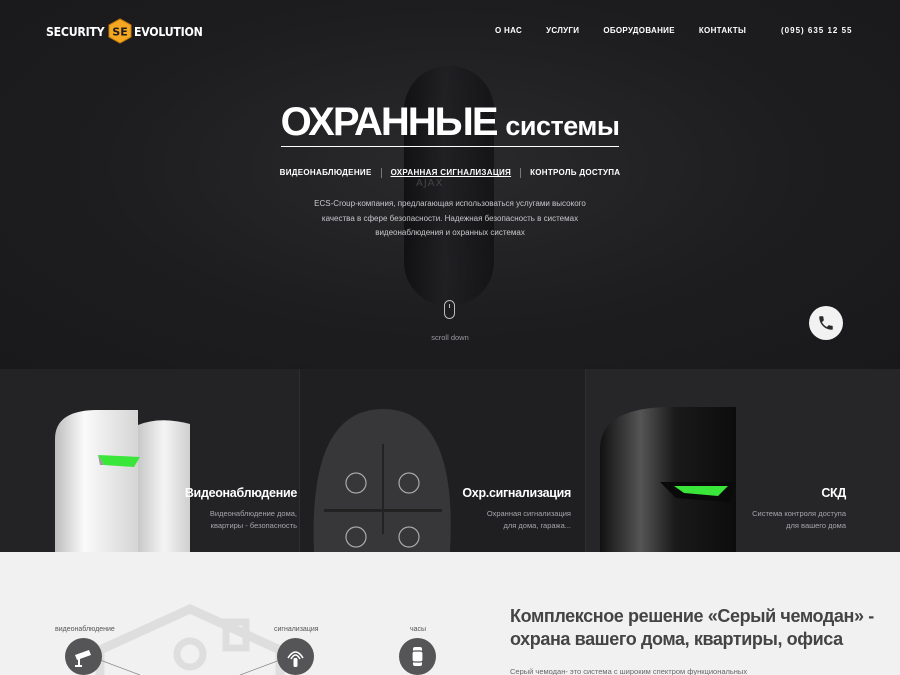 Image resolution: width=900 pixels, height=675 pixels. What do you see at coordinates (562, 30) in the screenshot?
I see `nav-services: УСЛУГИ` at bounding box center [562, 30].